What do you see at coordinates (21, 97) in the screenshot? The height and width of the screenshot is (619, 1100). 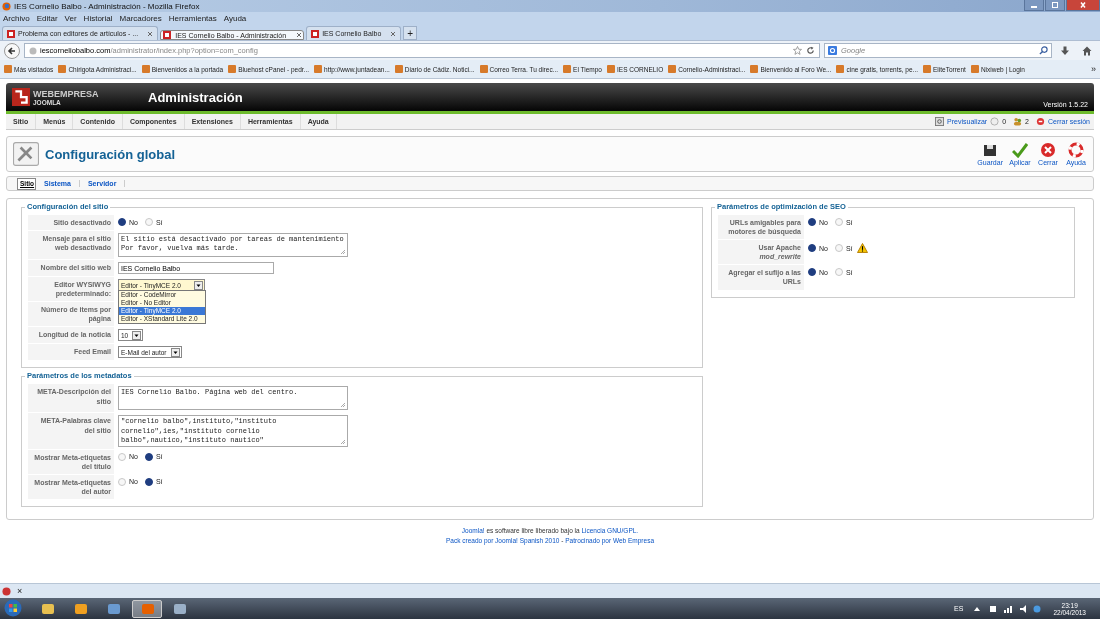 I see `logo-icon` at bounding box center [21, 97].